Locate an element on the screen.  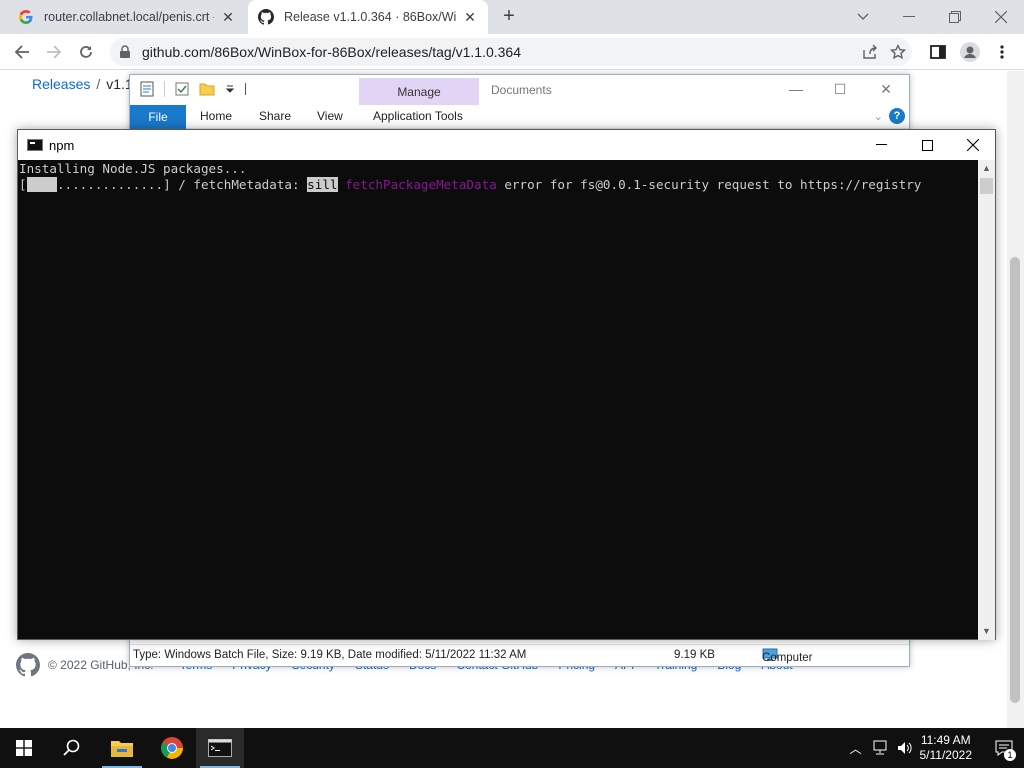
taskbar-file-explorer is located at coordinates (122, 748).